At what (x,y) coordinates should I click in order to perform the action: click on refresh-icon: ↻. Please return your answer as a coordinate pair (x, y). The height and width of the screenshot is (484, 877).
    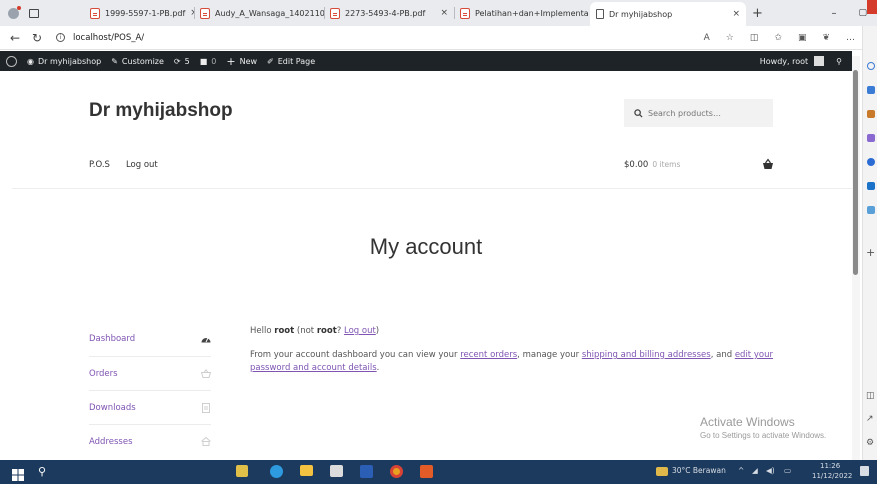
    Looking at the image, I should click on (37, 38).